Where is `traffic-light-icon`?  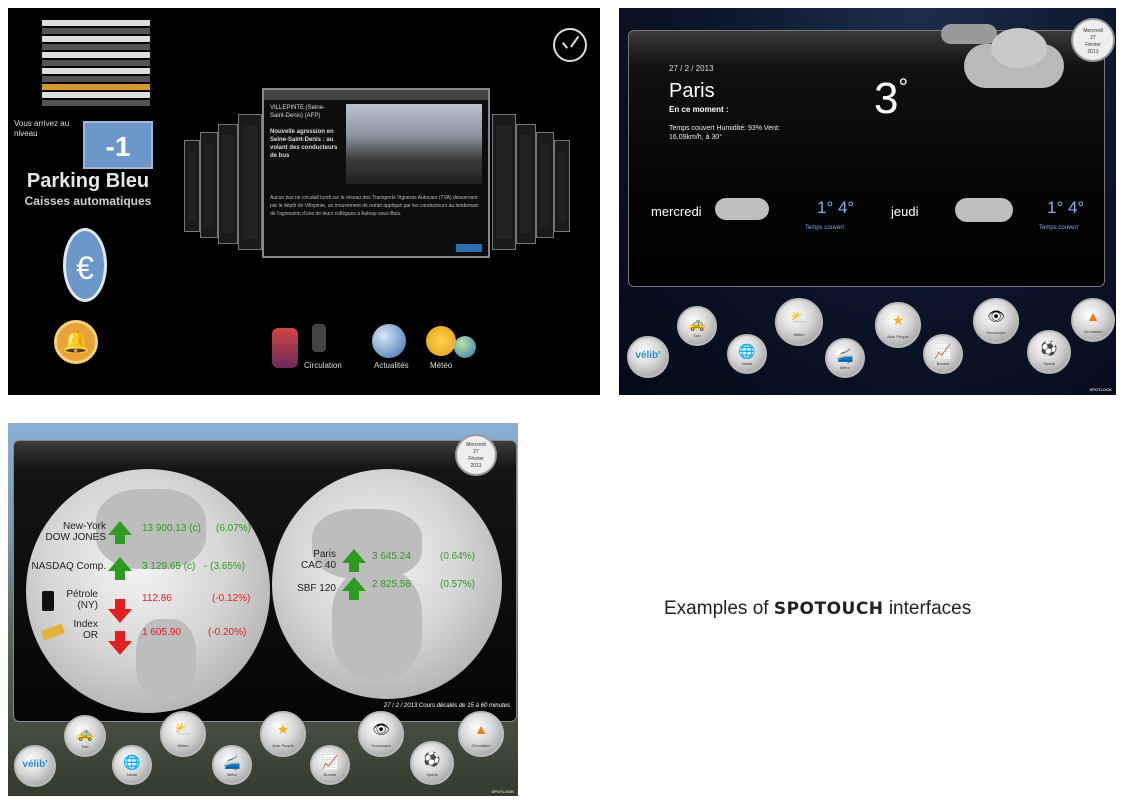
traffic-light-icon is located at coordinates (285, 348).